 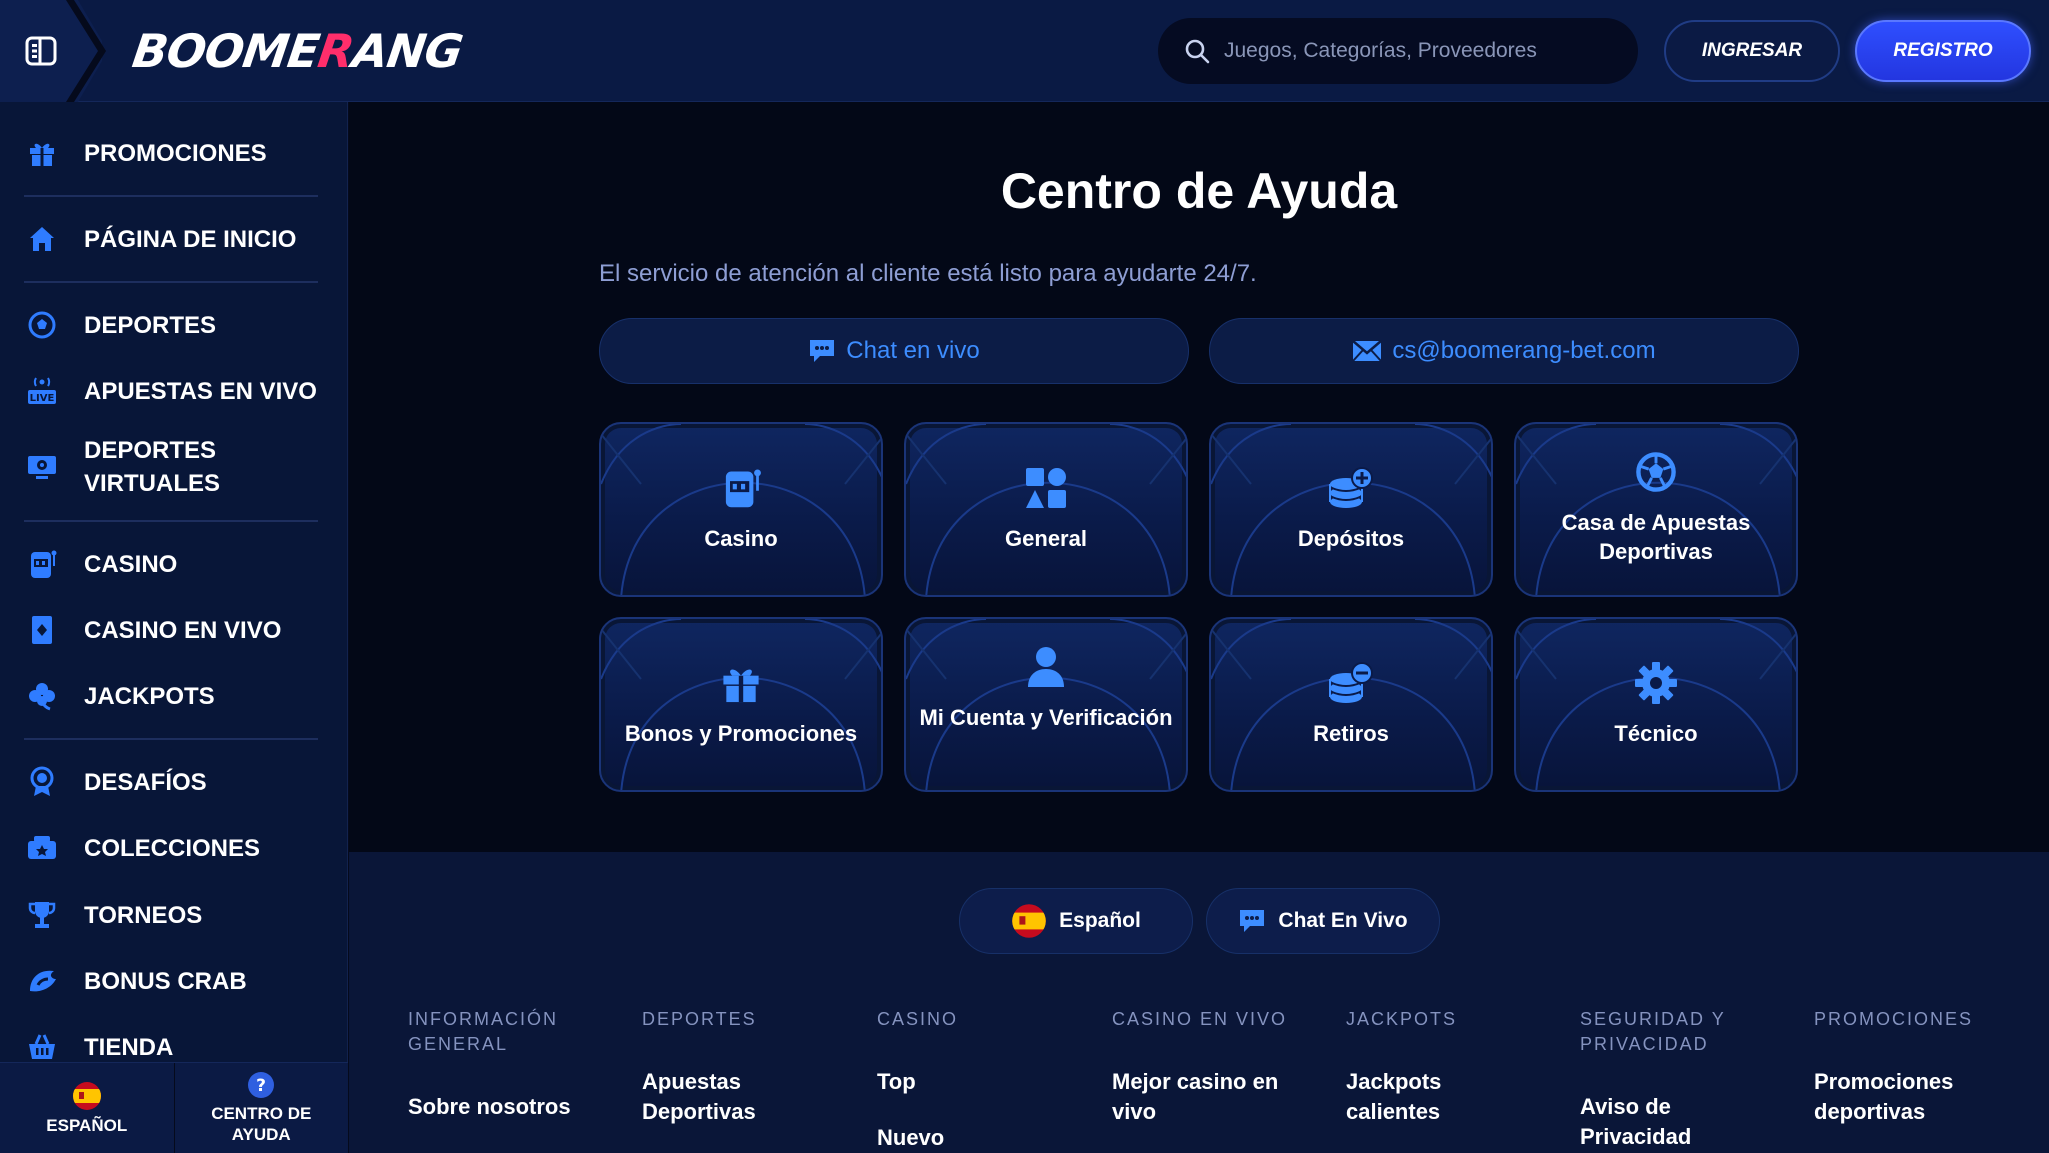 I want to click on footer-column-promociones: PROMOCIONES Promociones deportivas, so click(x=1914, y=1080).